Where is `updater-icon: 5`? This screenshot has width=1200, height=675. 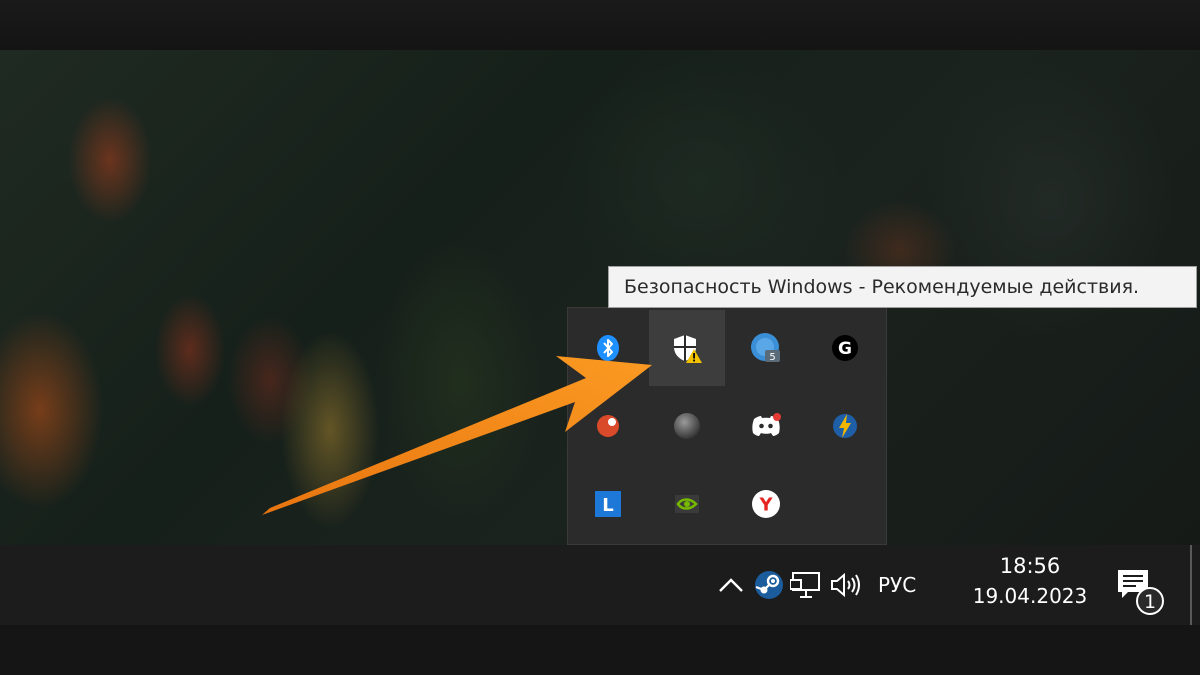 updater-icon: 5 is located at coordinates (766, 348).